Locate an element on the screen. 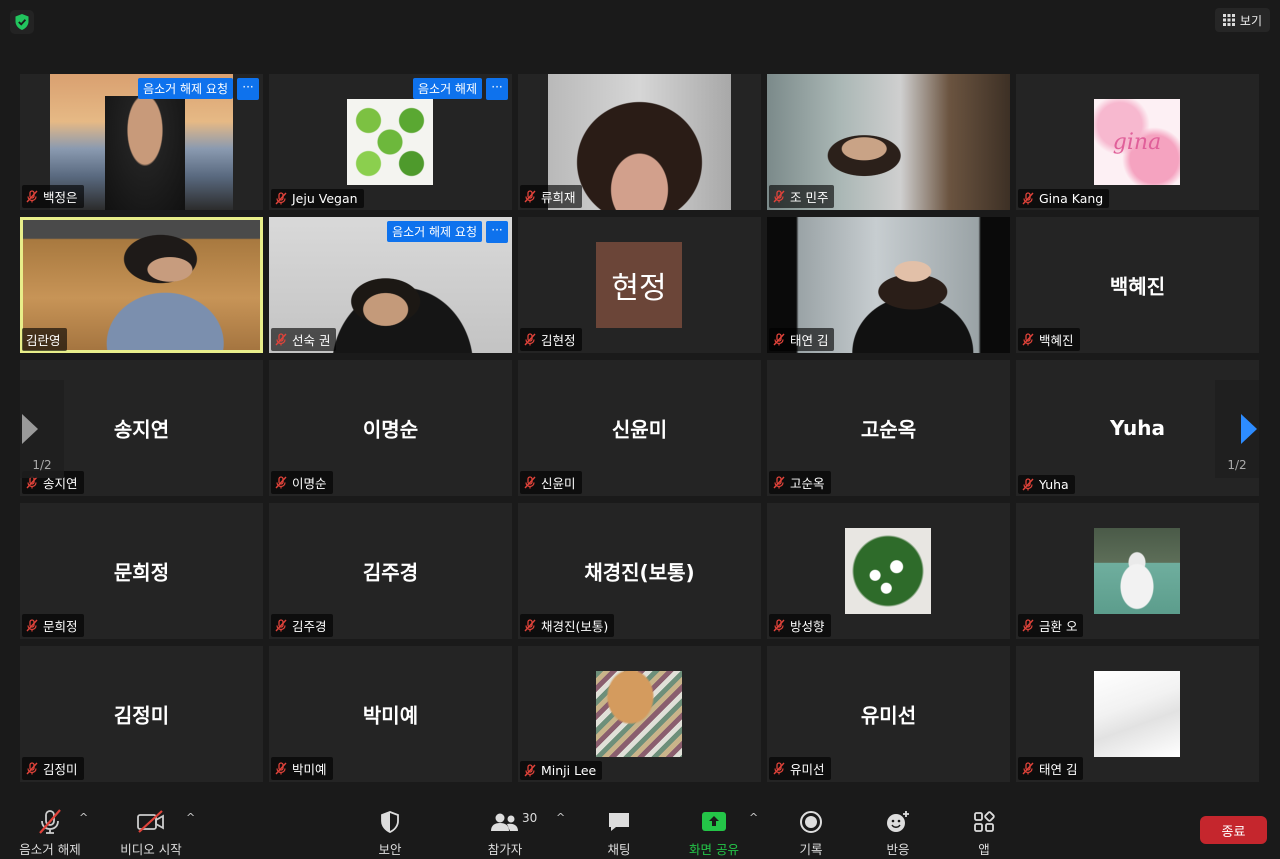  participant-display-name: 백혜진 is located at coordinates (1137, 286).